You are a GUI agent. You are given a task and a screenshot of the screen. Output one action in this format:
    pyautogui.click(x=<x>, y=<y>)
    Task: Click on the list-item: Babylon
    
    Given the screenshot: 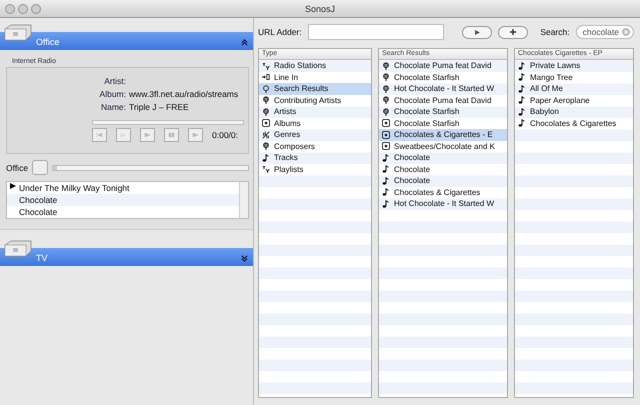 What is the action you would take?
    pyautogui.click(x=574, y=112)
    